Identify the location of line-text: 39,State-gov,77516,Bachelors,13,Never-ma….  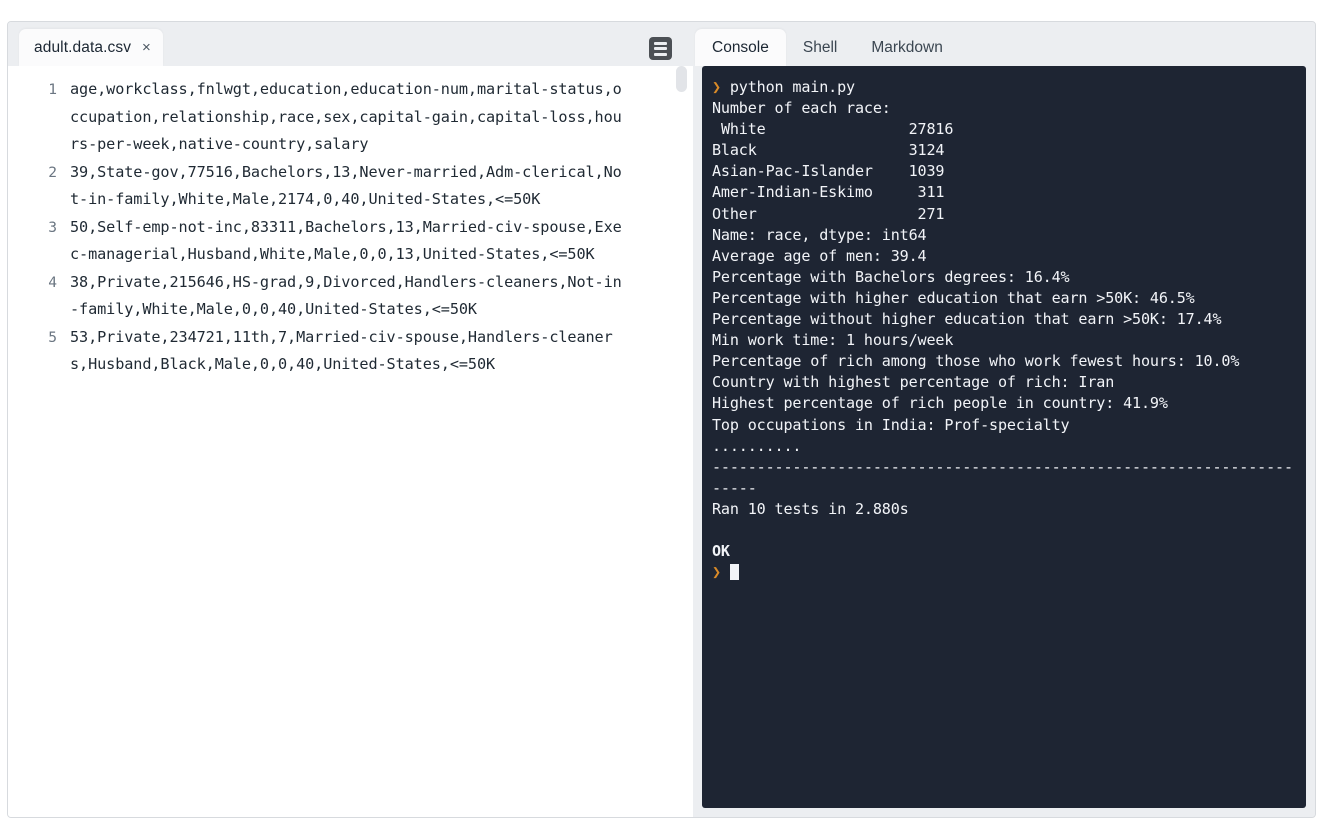
(346, 185).